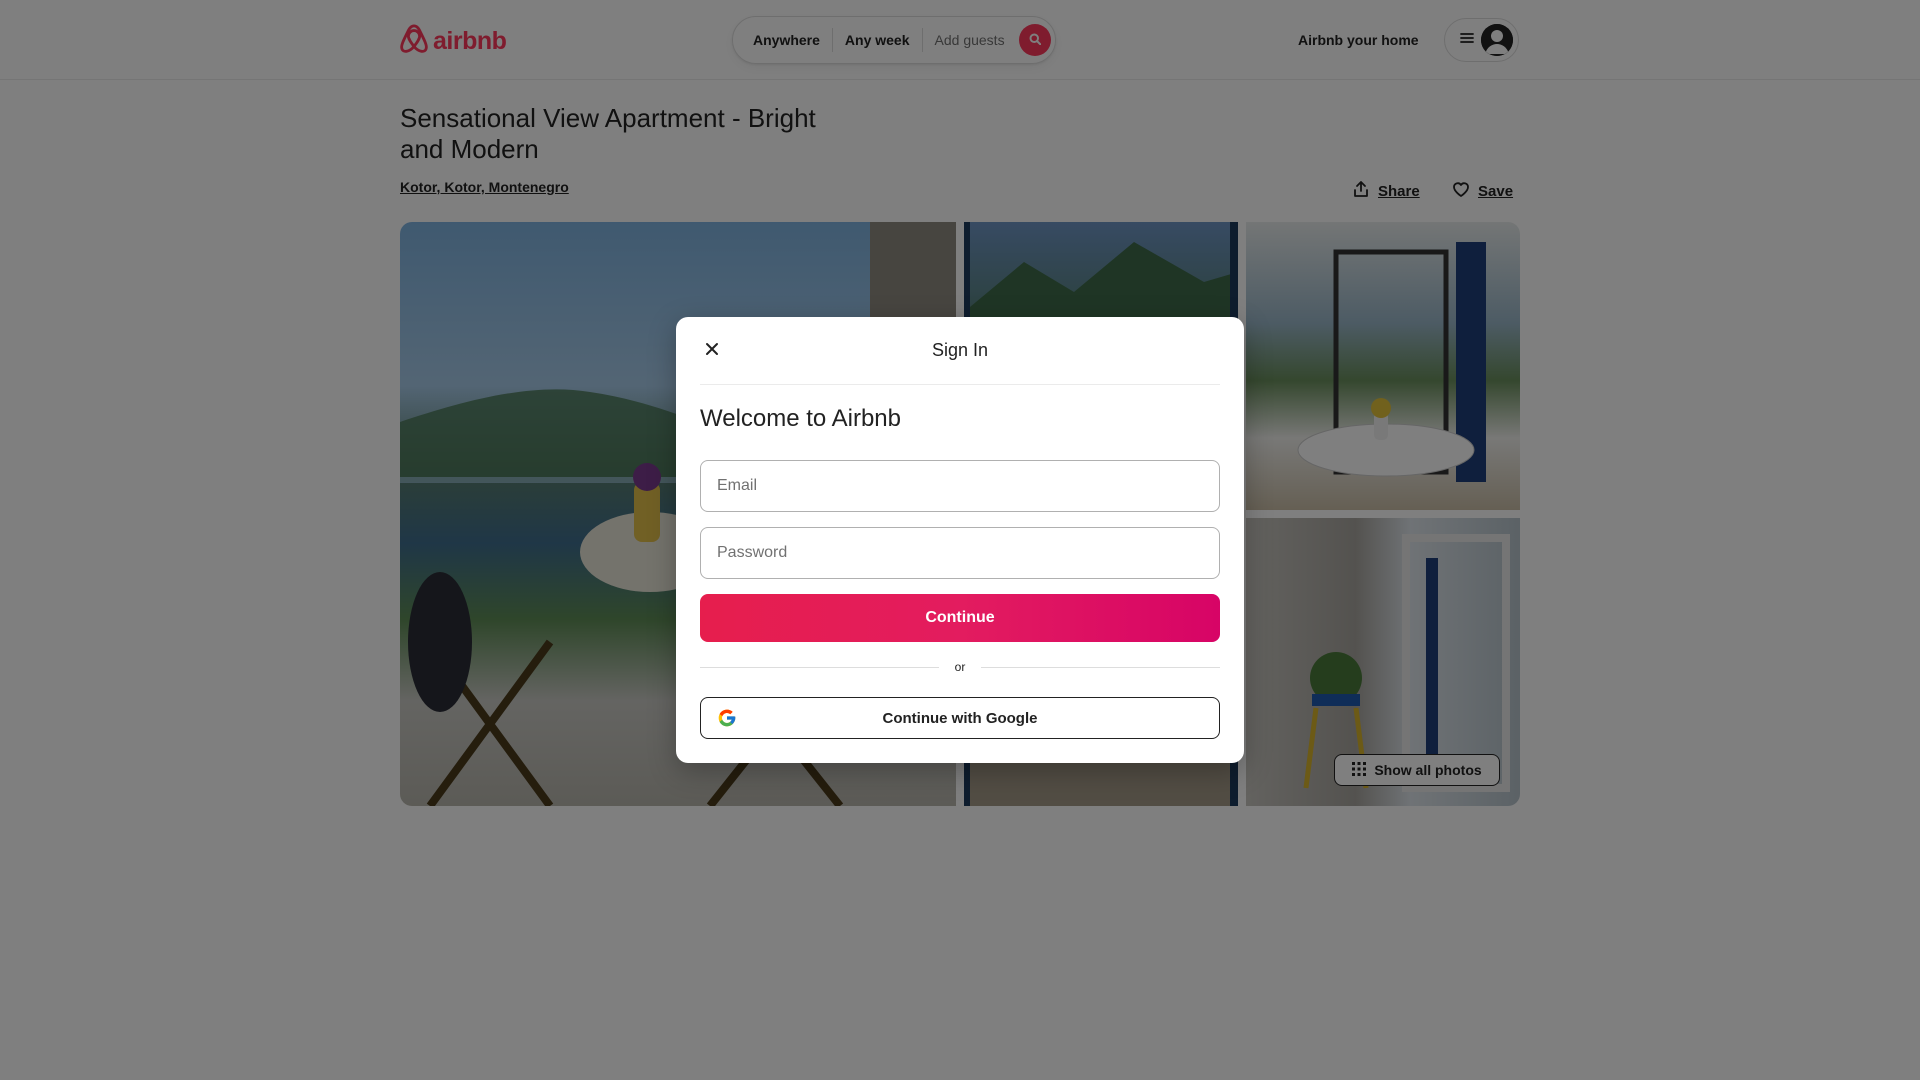 The height and width of the screenshot is (1080, 1920). What do you see at coordinates (960, 486) in the screenshot?
I see `email-field` at bounding box center [960, 486].